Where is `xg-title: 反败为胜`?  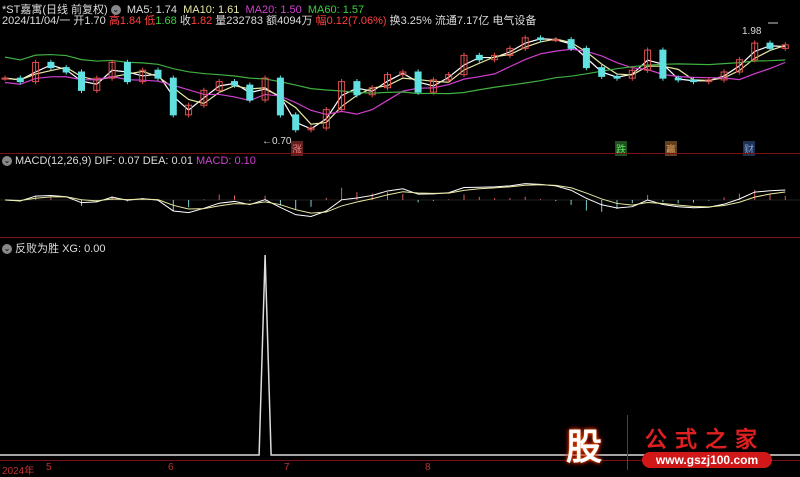 xg-title: 反败为胜 is located at coordinates (37, 249).